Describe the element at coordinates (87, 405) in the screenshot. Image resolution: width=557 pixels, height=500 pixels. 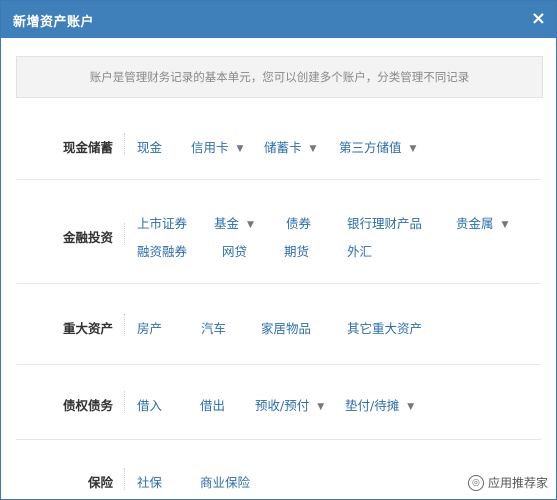
I see `category-label: 债权债务` at that location.